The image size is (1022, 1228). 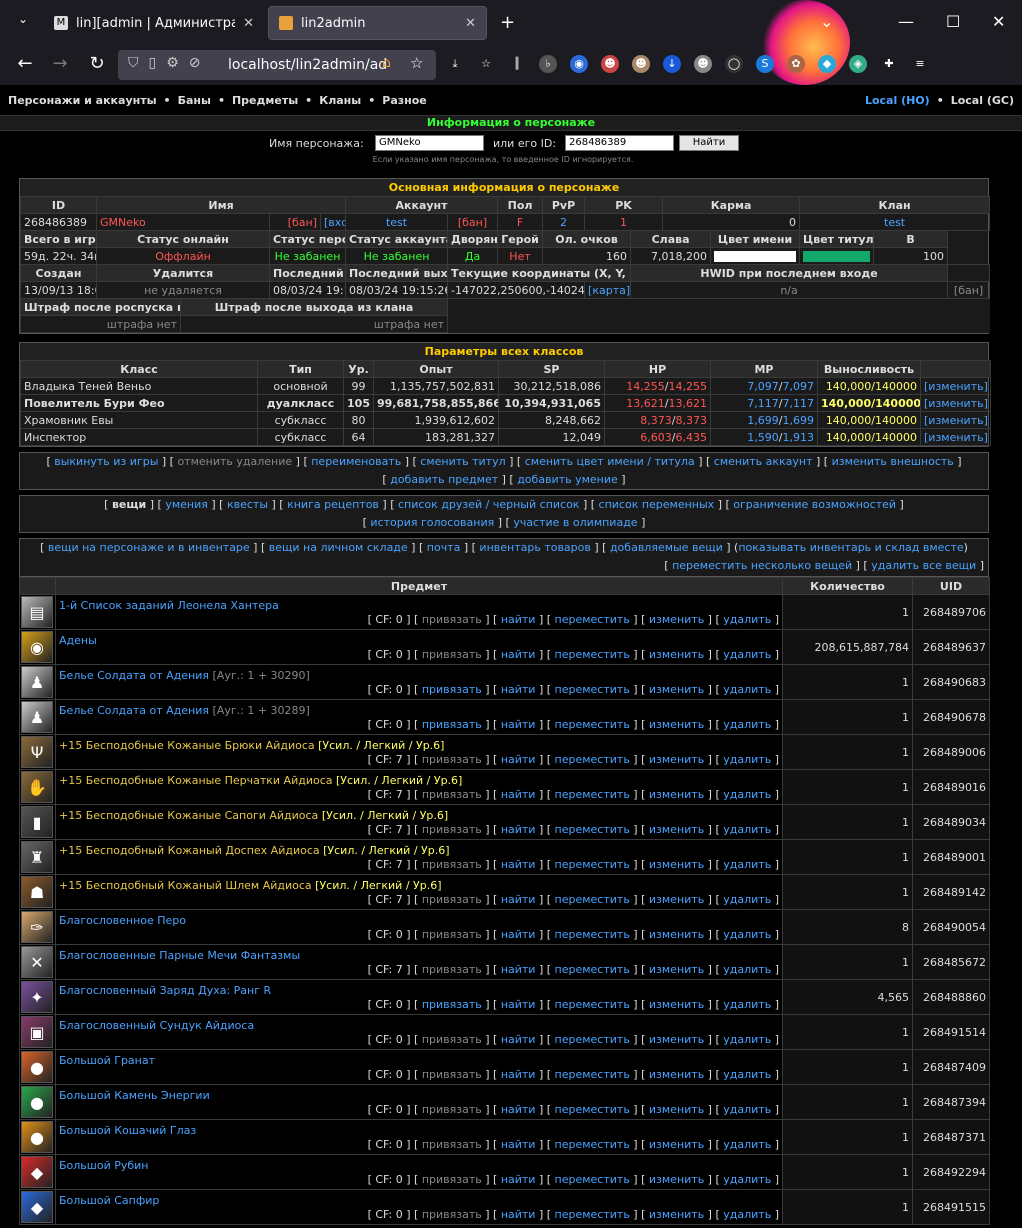 I want to click on action-link: книга рецептов, so click(x=333, y=504).